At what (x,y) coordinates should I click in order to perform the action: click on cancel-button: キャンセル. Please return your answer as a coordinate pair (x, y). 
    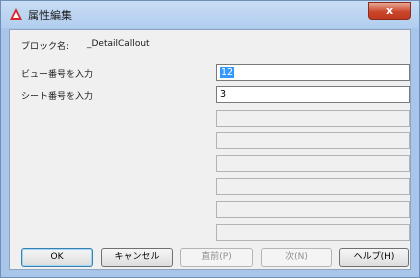
    Looking at the image, I should click on (137, 257).